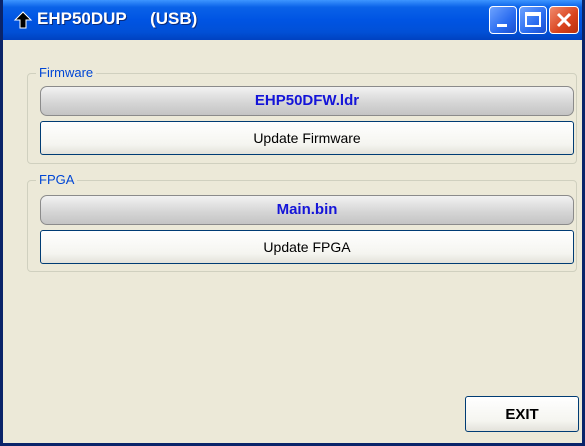 This screenshot has height=446, width=585. What do you see at coordinates (503, 20) in the screenshot?
I see `minimize-button` at bounding box center [503, 20].